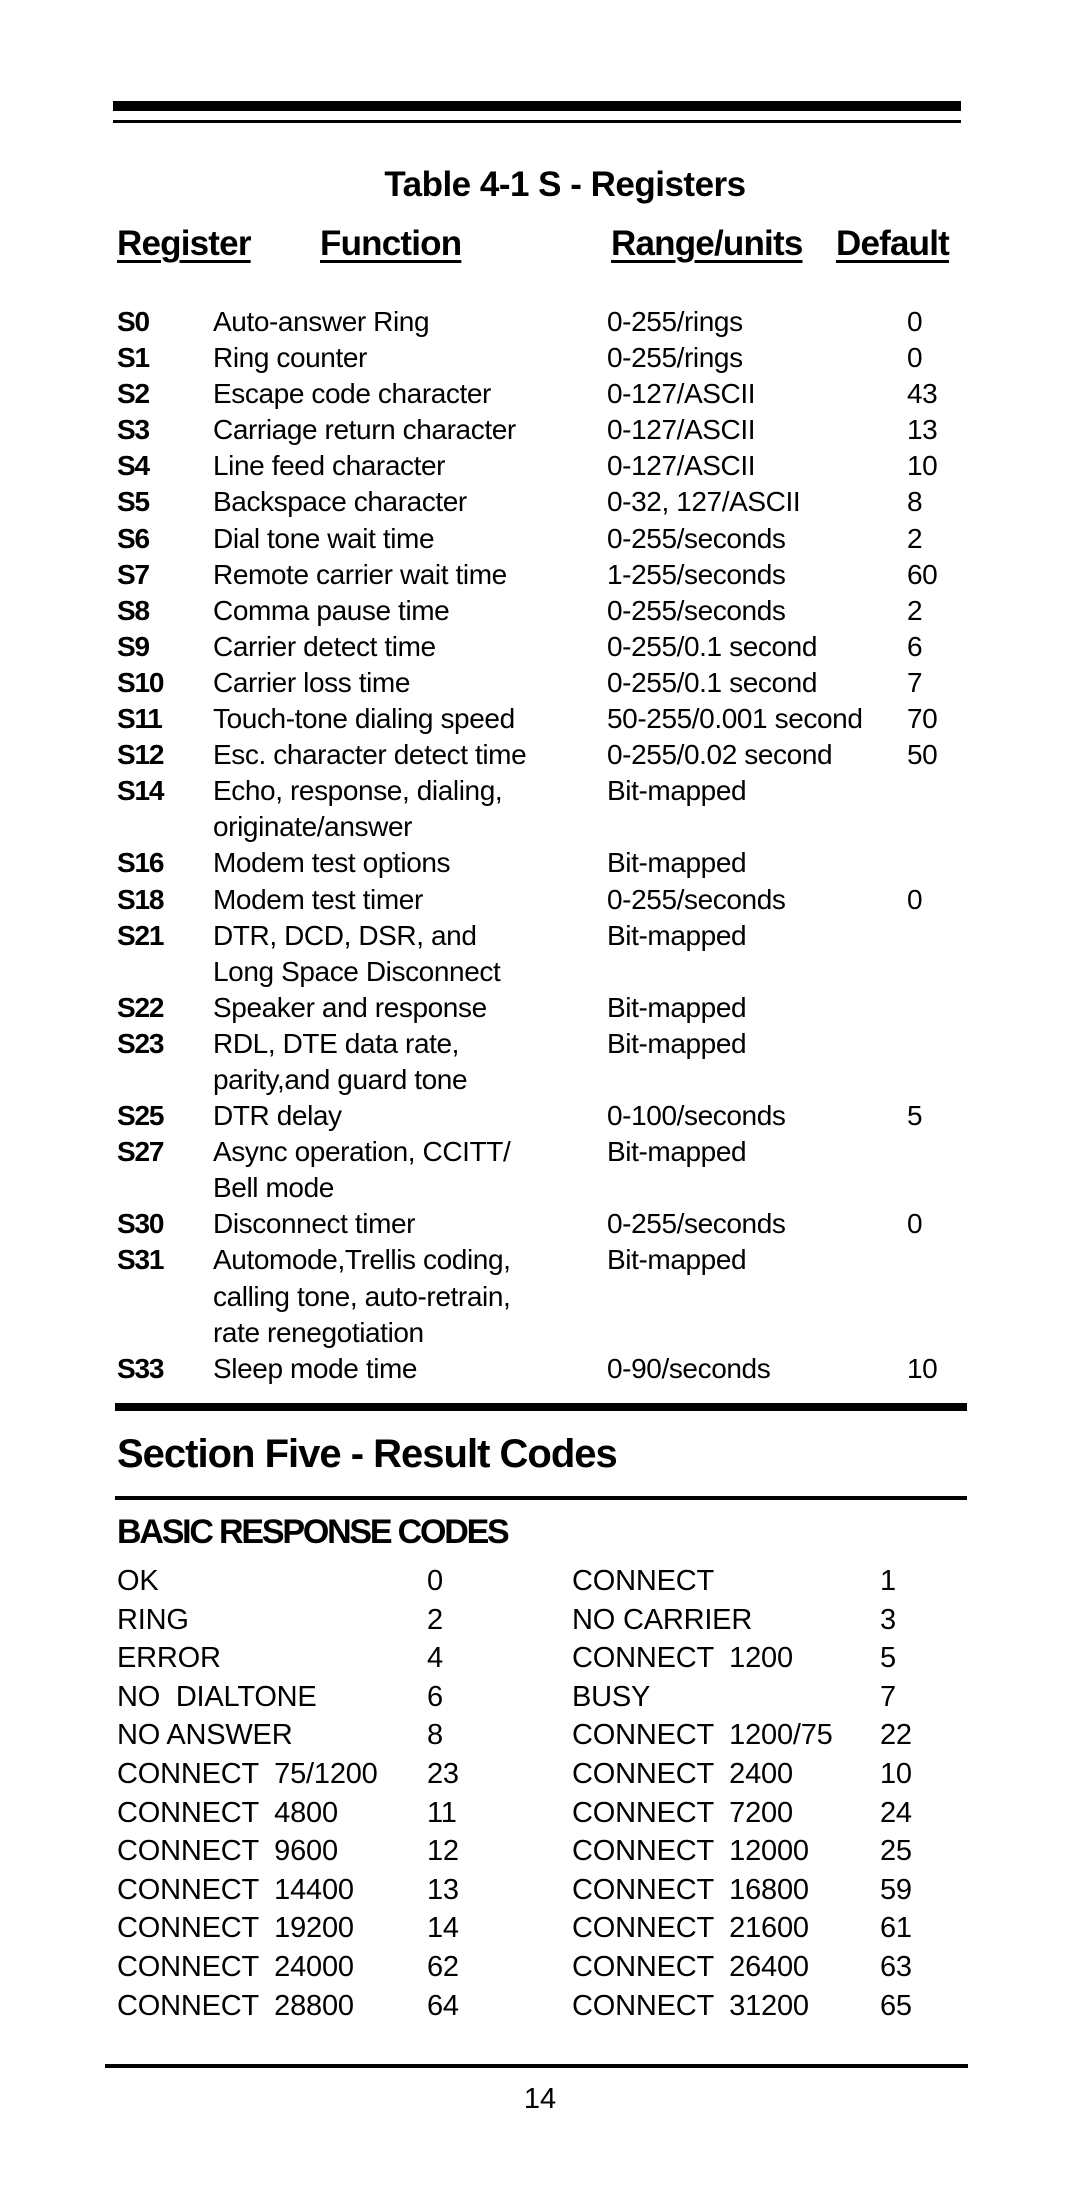  I want to click on register-function-line: originate/answer, so click(313, 827).